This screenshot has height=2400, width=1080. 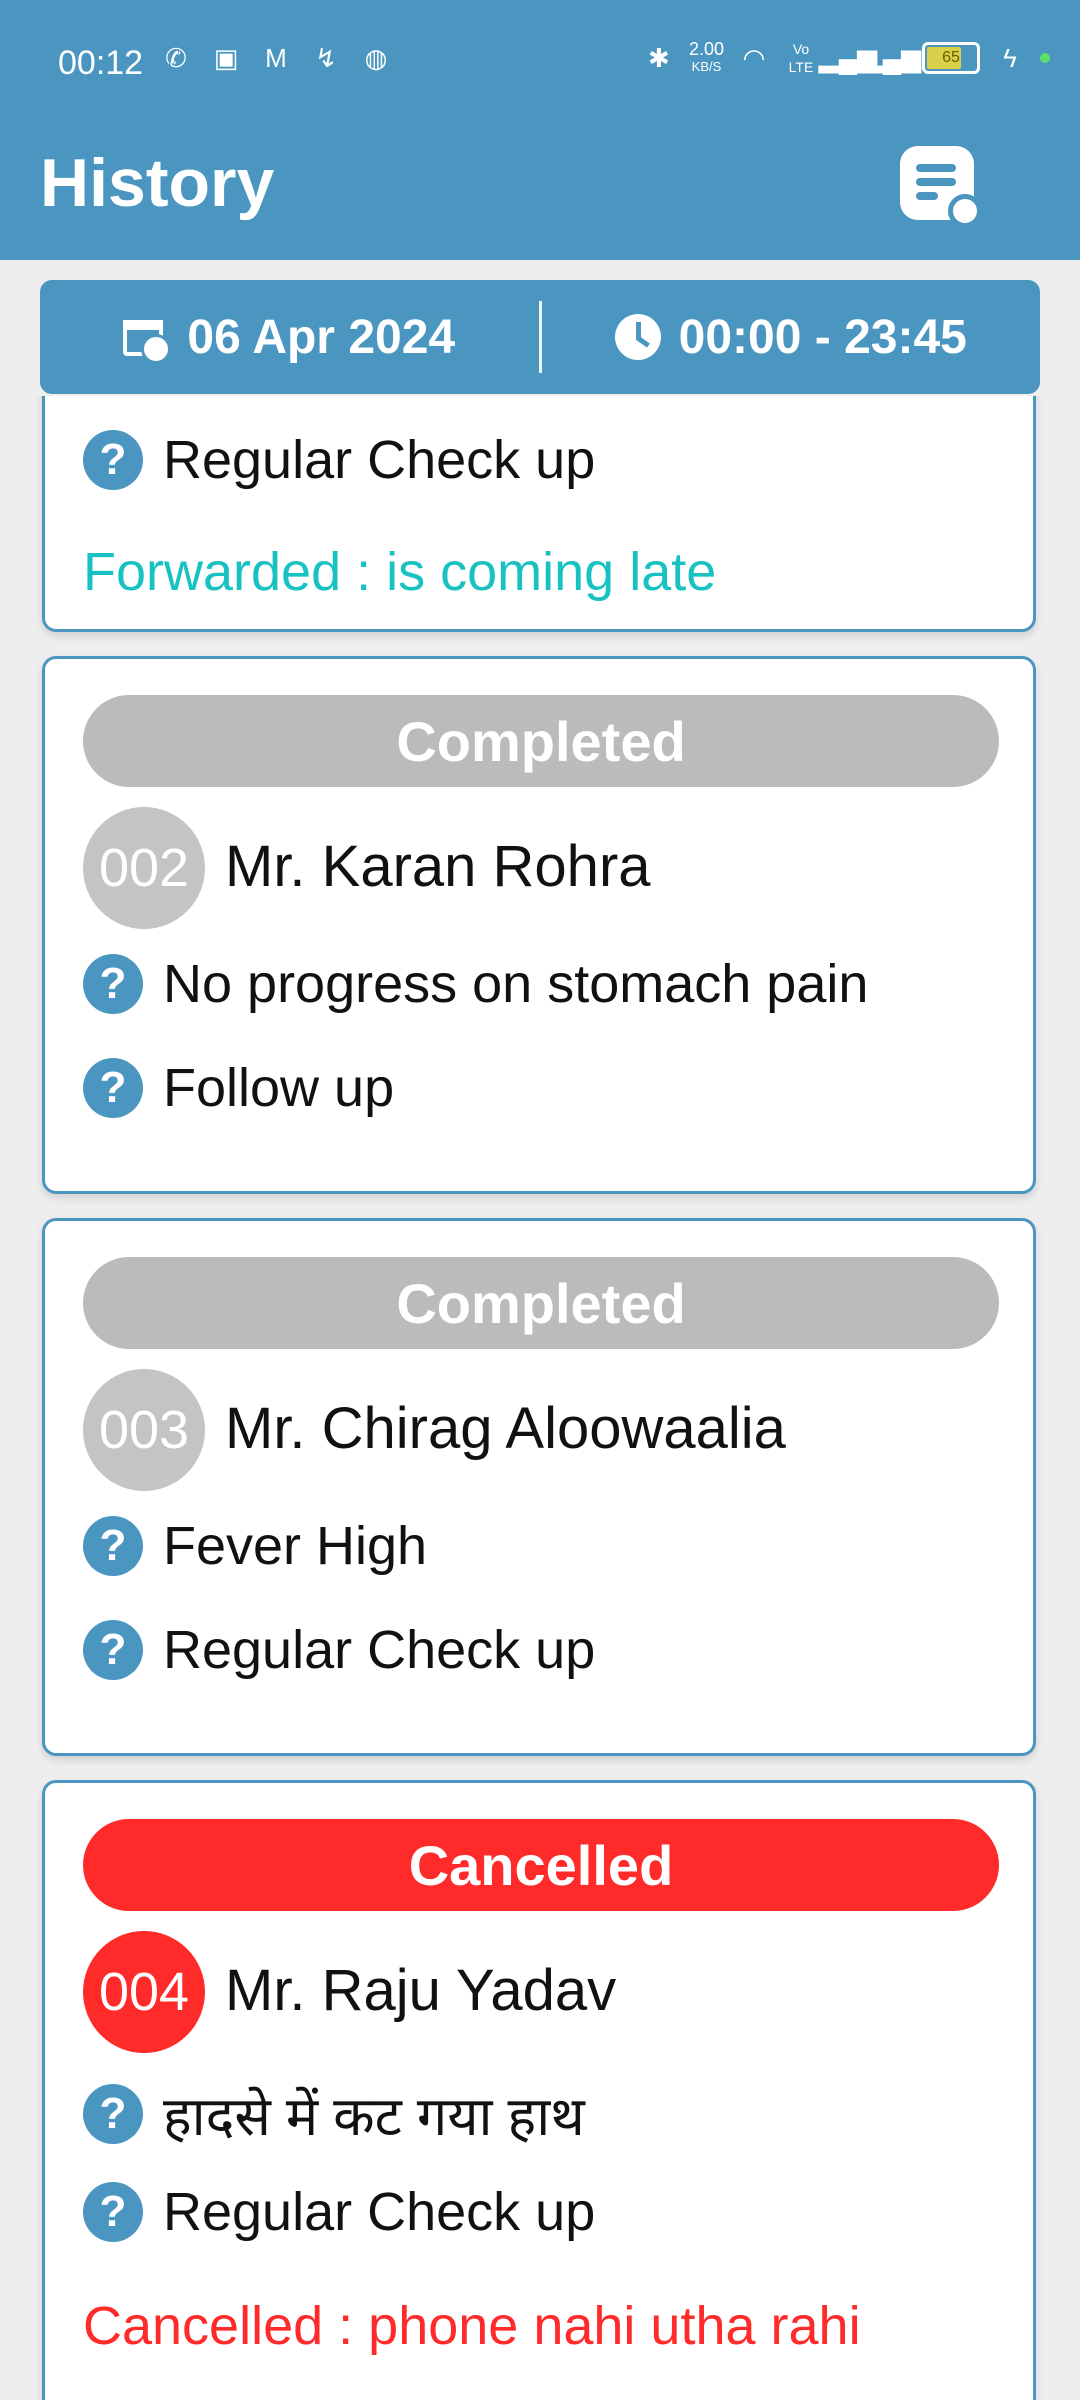 I want to click on reason-row: ? Fever High, so click(x=255, y=1546).